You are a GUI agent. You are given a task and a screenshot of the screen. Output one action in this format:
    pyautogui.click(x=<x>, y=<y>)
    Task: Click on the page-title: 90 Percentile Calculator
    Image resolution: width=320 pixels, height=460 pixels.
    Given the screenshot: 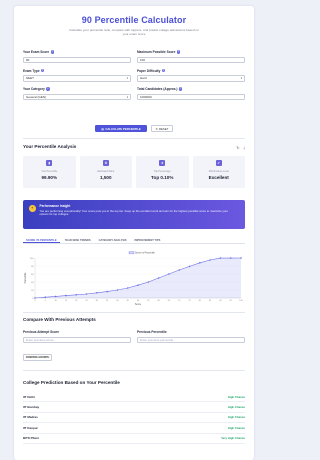 What is the action you would take?
    pyautogui.click(x=134, y=20)
    